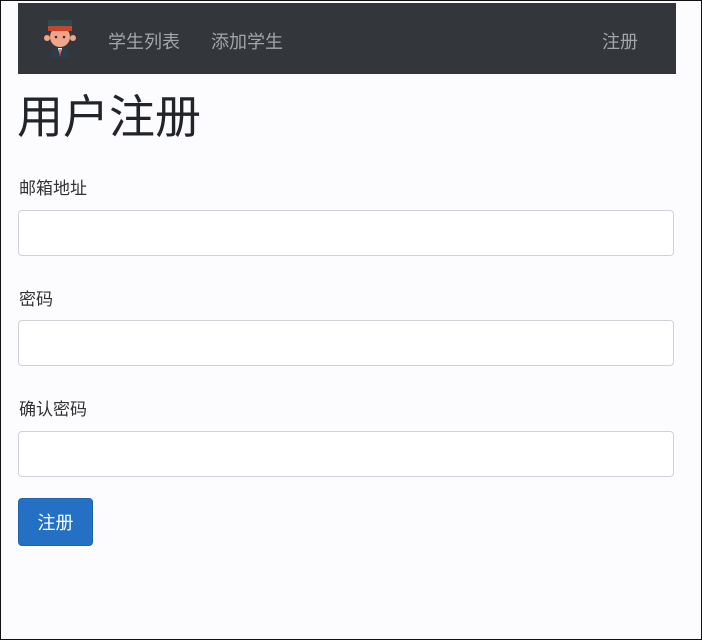 This screenshot has height=640, width=702. I want to click on confirm-password-input, so click(346, 454).